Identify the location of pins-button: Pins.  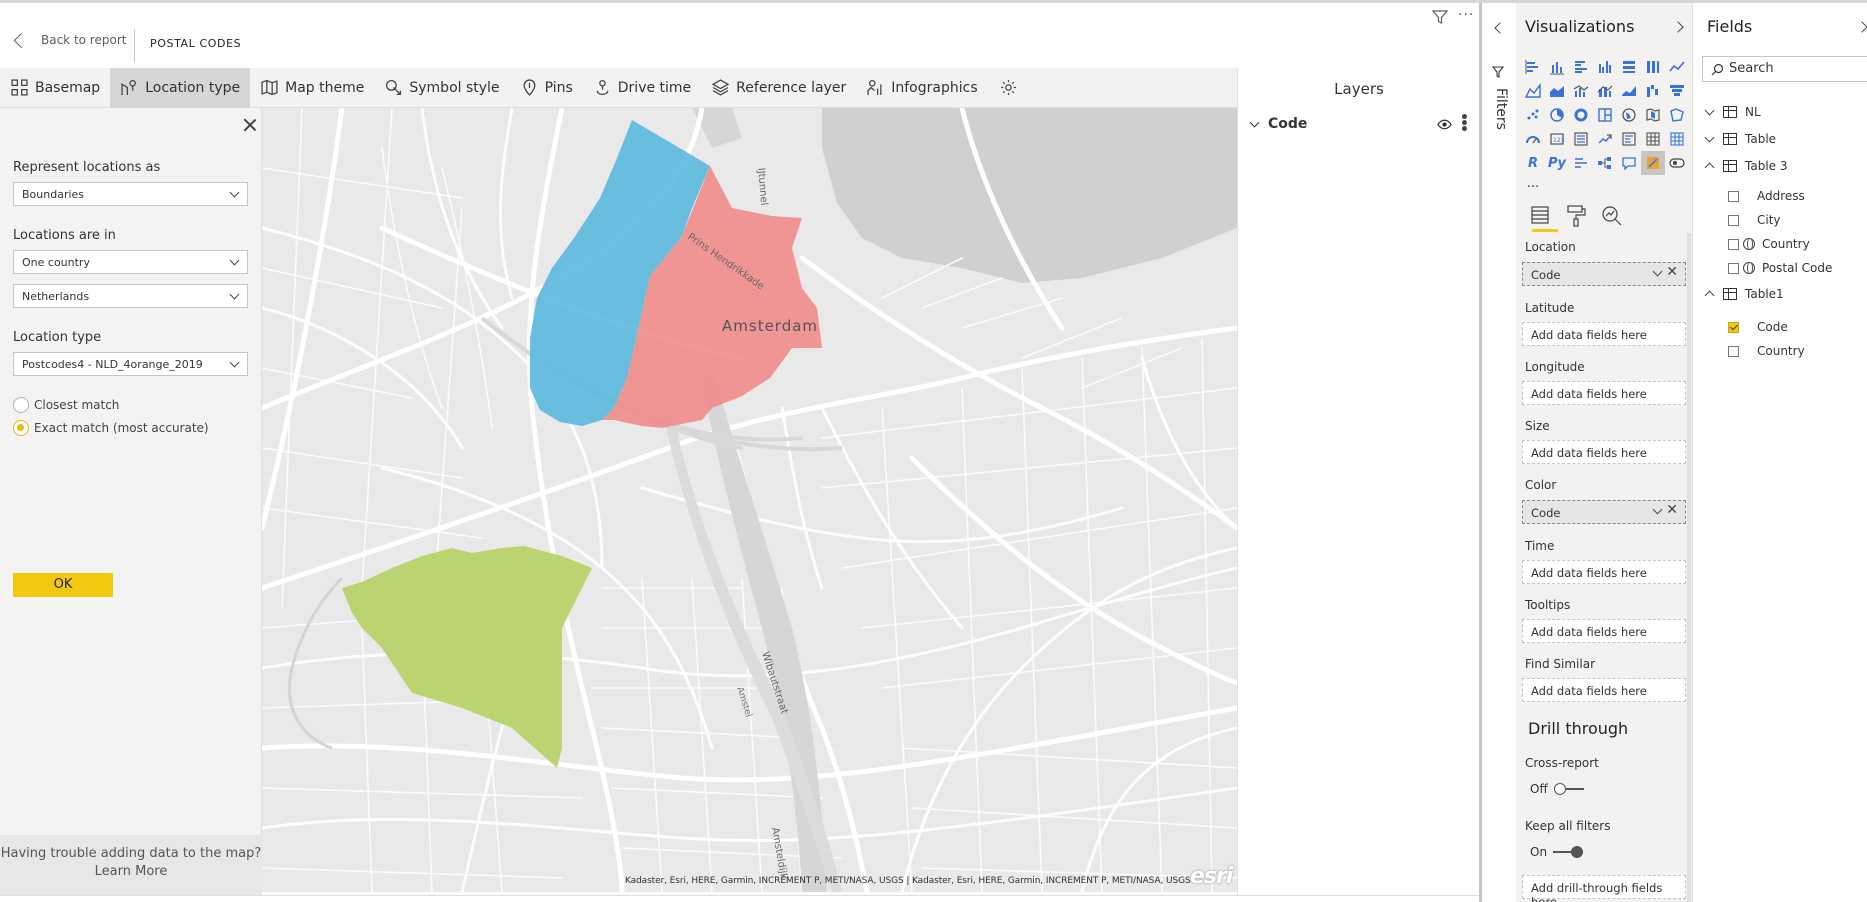
(546, 88).